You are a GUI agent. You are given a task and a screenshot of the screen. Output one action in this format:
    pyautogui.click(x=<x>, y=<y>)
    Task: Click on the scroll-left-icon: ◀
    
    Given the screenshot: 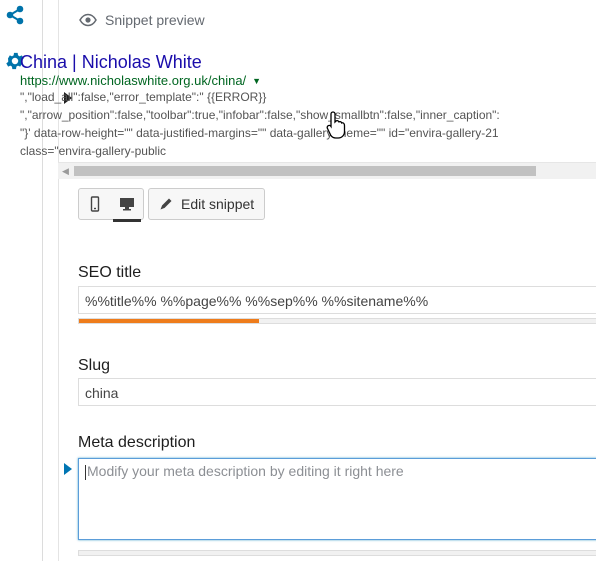 What is the action you would take?
    pyautogui.click(x=65, y=171)
    